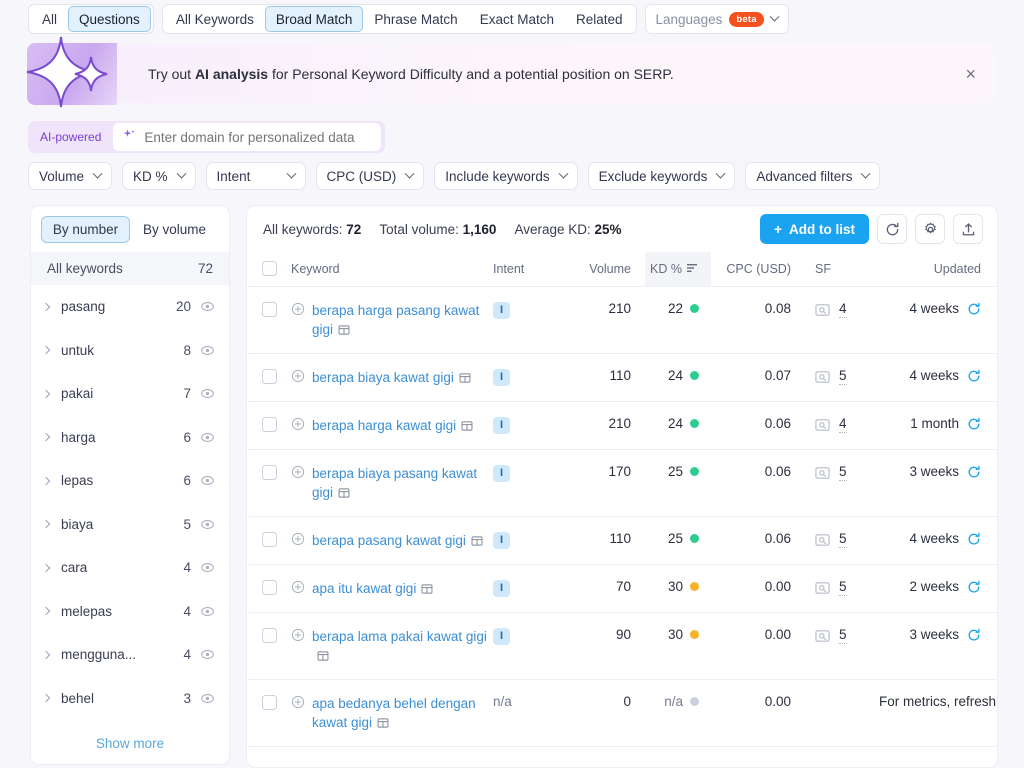  I want to click on keyword-link: berapa harga kawat gigi, so click(392, 425).